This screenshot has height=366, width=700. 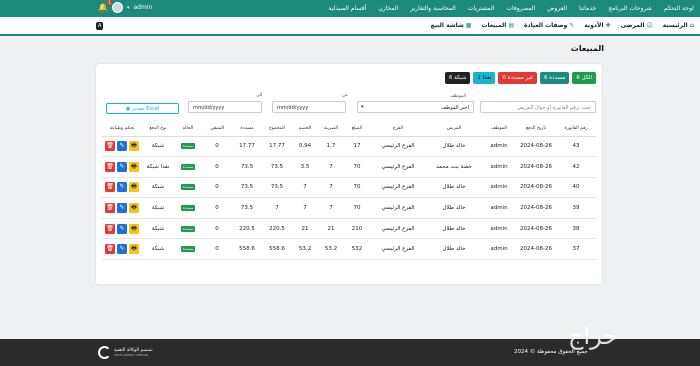 I want to click on date-to-input: mm/dd/yyyy, so click(x=225, y=107).